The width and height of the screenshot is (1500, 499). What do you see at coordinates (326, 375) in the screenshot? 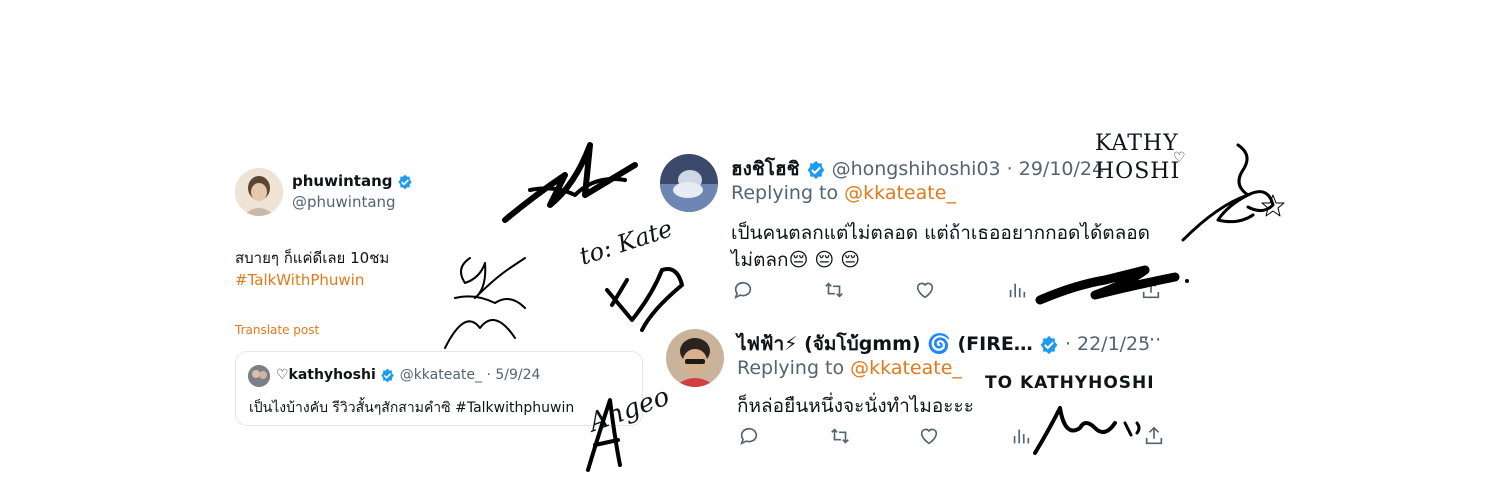
I see `quote-display-name: ♡kathyhoshi` at bounding box center [326, 375].